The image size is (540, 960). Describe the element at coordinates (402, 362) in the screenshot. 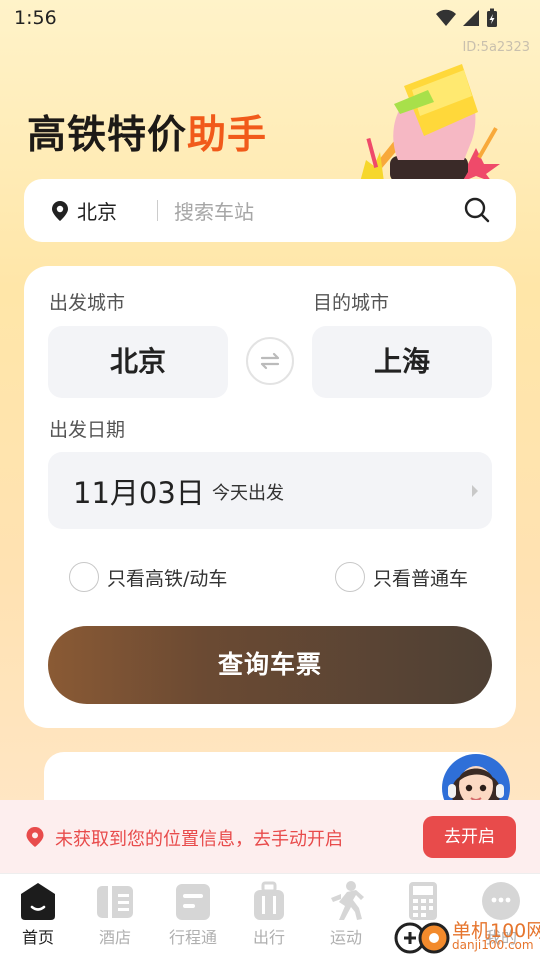

I see `destination-city-button: 上海` at that location.